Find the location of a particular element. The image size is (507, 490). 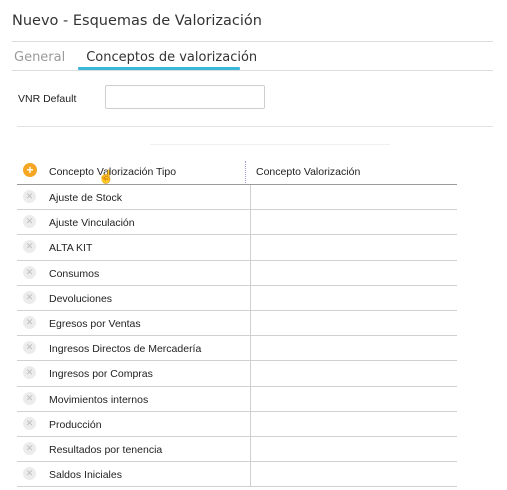

table-row: ✕ Saldos Iniciales is located at coordinates (237, 475).